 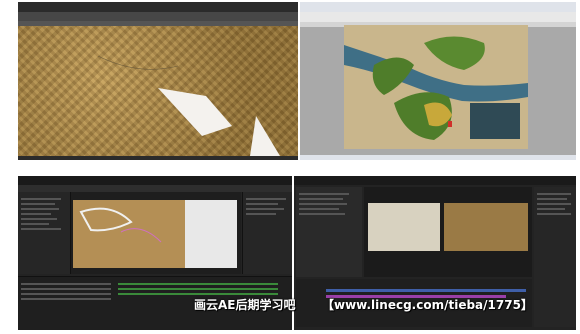 What do you see at coordinates (211, 234) in the screenshot?
I see `ae-transparency-area` at bounding box center [211, 234].